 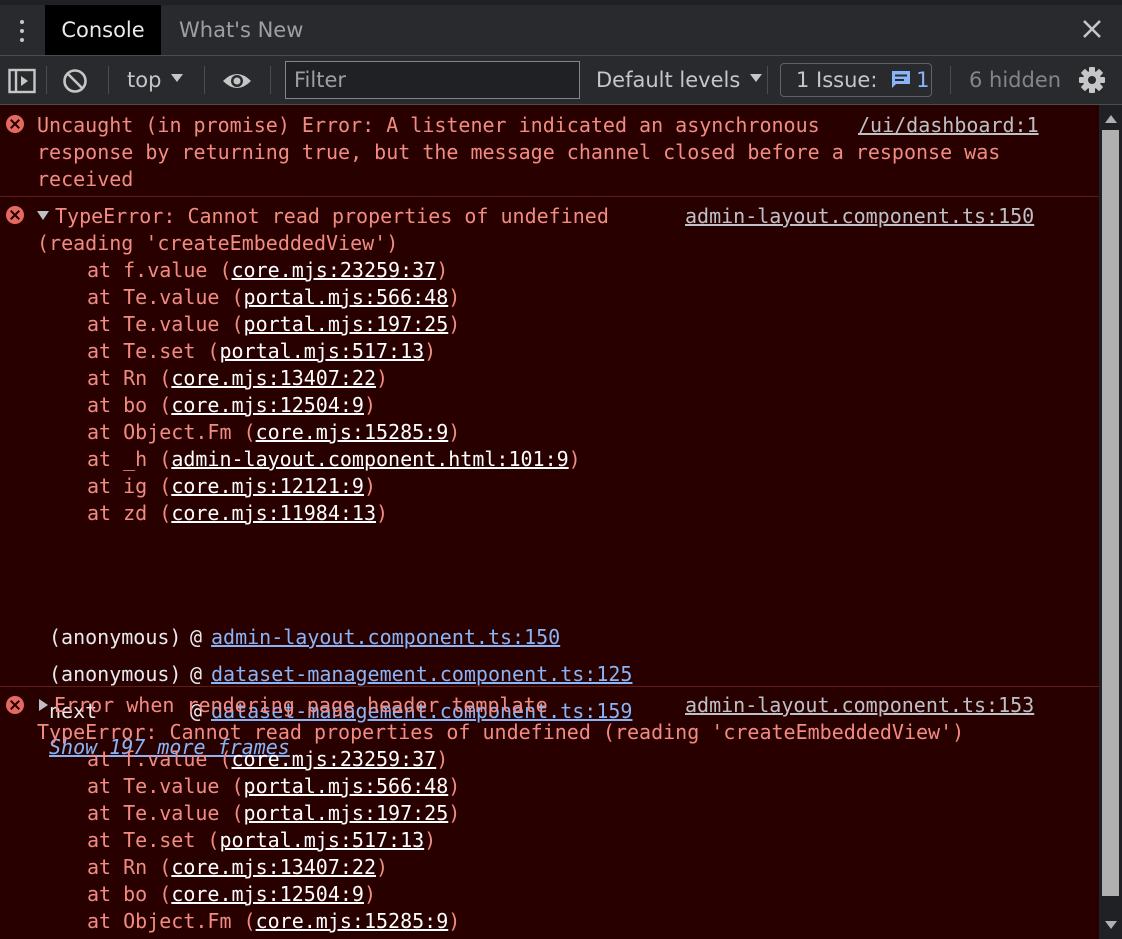 What do you see at coordinates (369, 459) in the screenshot?
I see `stack-link: admin-layout.component.html:101:9` at bounding box center [369, 459].